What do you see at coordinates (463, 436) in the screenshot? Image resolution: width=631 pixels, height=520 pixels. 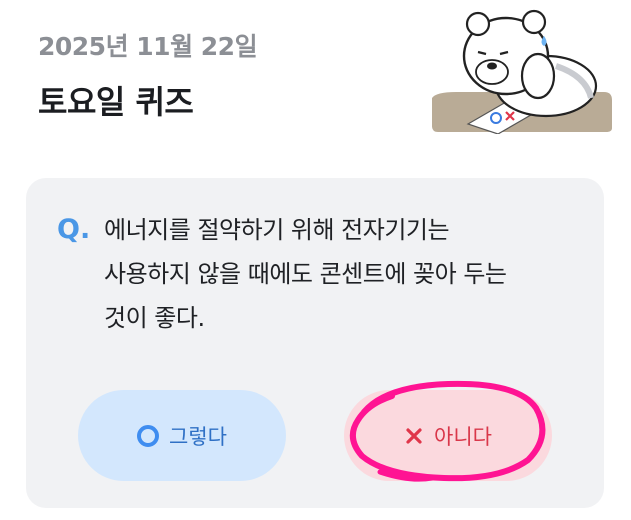 I see `answer-no-label: 아니다` at bounding box center [463, 436].